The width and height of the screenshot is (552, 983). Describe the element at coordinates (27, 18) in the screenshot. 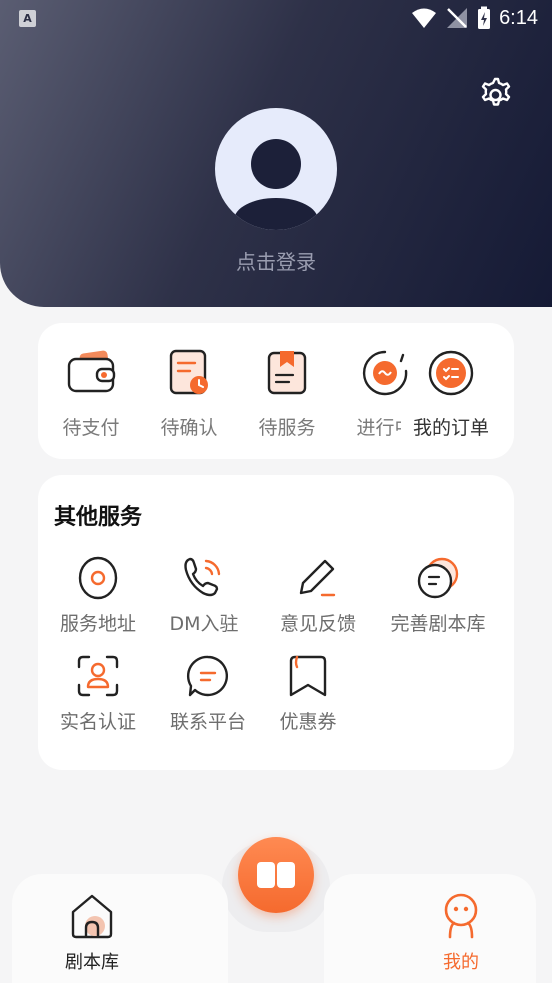

I see `app-notification-icon: A` at that location.